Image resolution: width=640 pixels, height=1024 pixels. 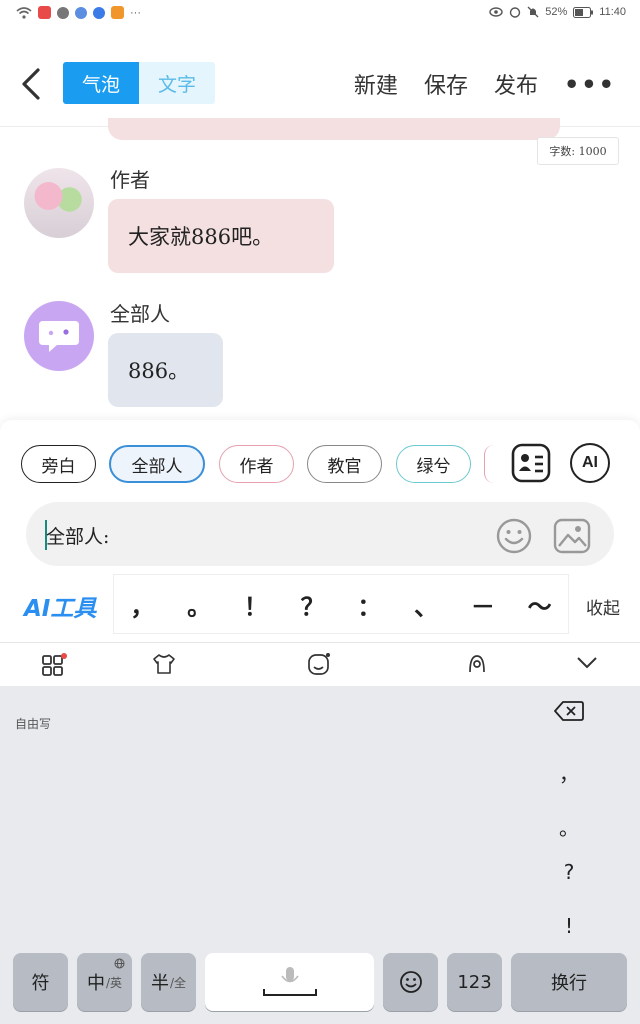 I want to click on punct-key: ！, so click(x=256, y=604).